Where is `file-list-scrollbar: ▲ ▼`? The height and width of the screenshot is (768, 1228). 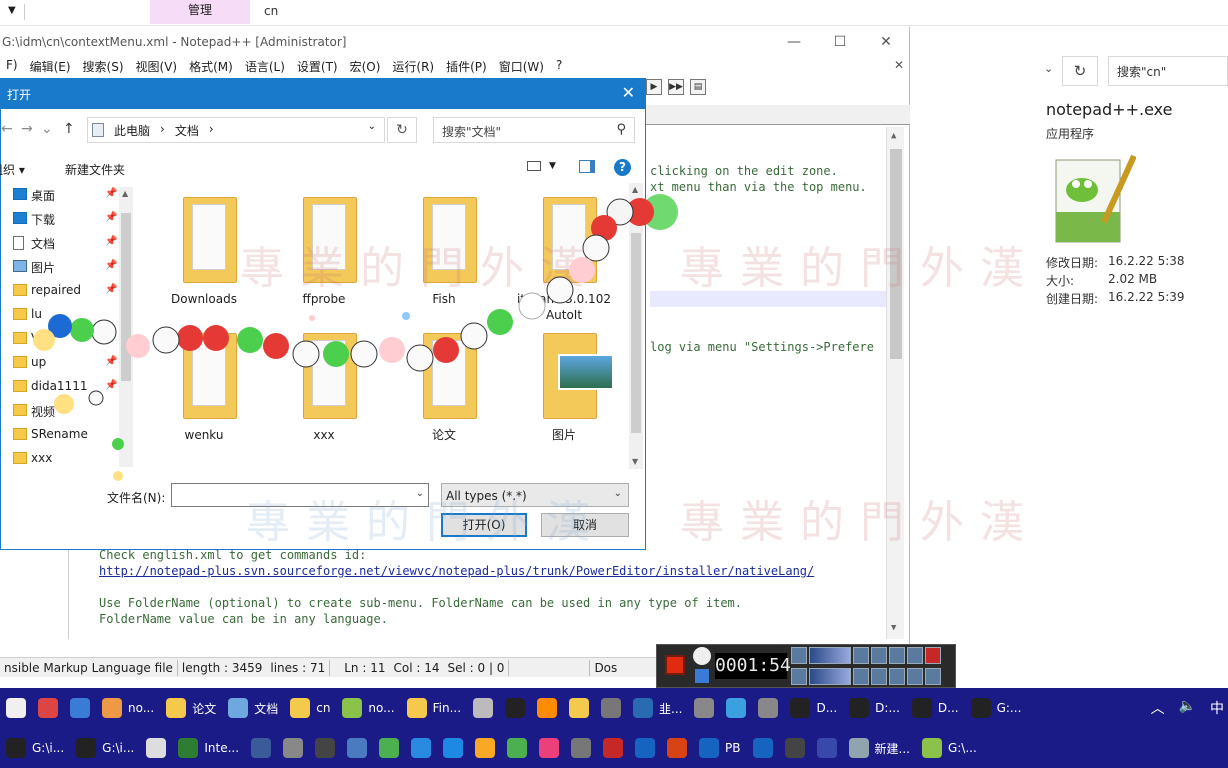
file-list-scrollbar: ▲ ▼ is located at coordinates (636, 326).